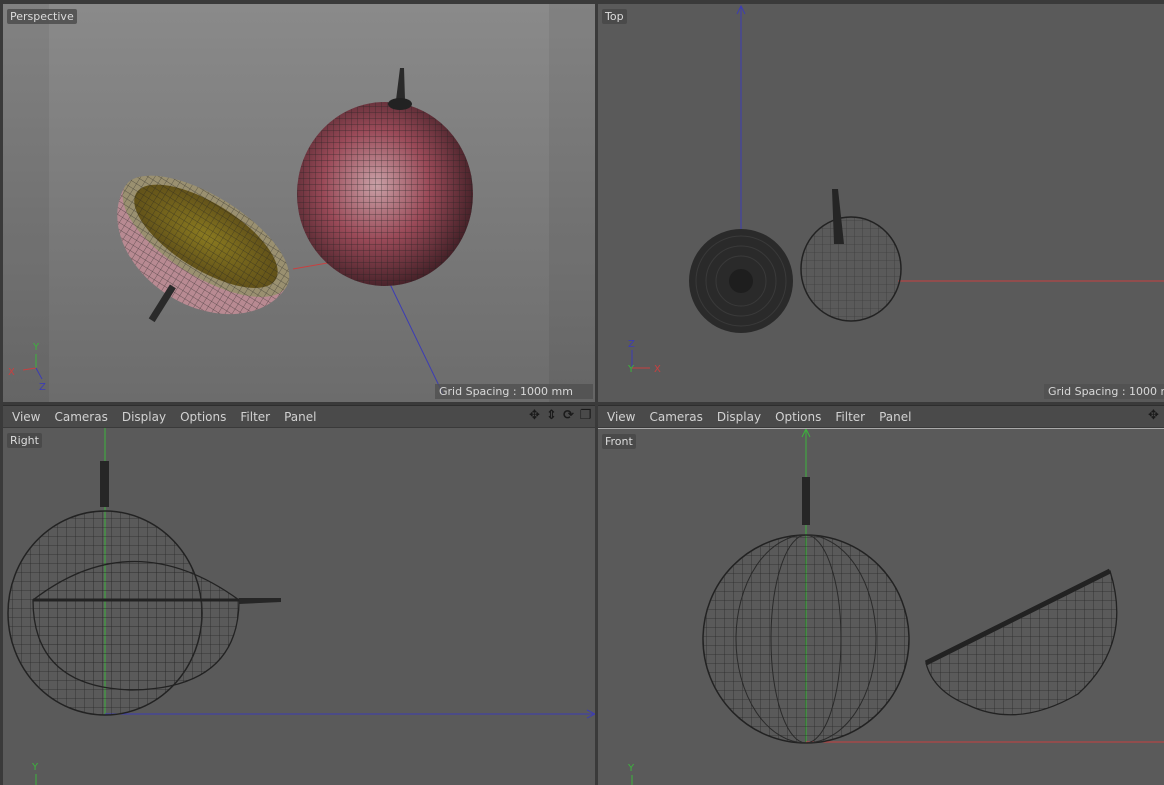 The width and height of the screenshot is (1164, 785). Describe the element at coordinates (741, 281) in the screenshot. I see `half-fruit-top` at that location.